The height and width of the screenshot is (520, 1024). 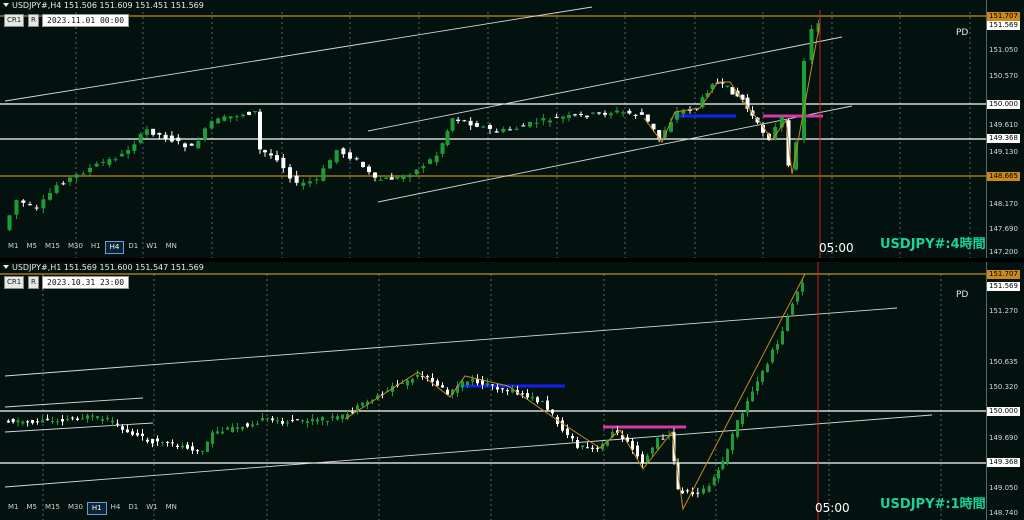 What do you see at coordinates (1003, 488) in the screenshot?
I see `h1-price-label: 149.050` at bounding box center [1003, 488].